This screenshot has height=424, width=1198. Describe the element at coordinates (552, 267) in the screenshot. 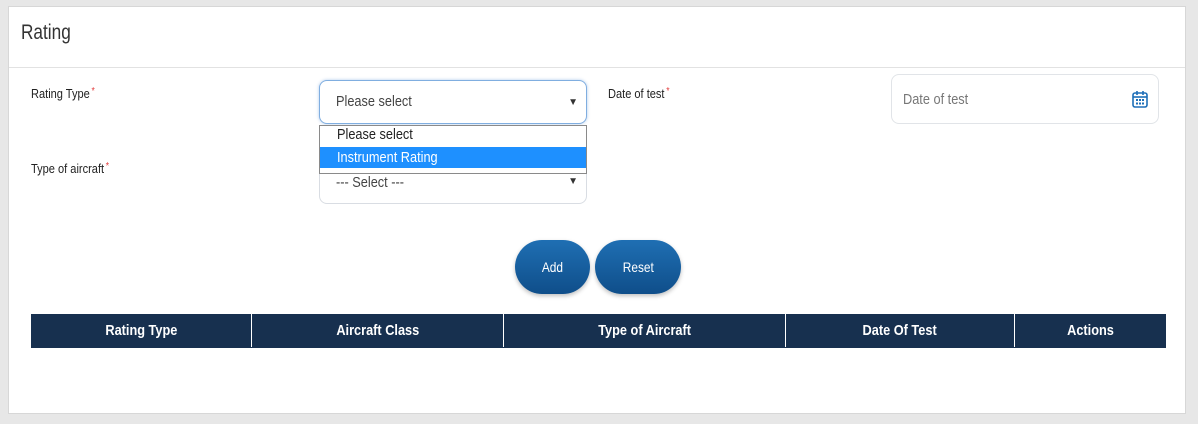

I see `add-button: Add` at that location.